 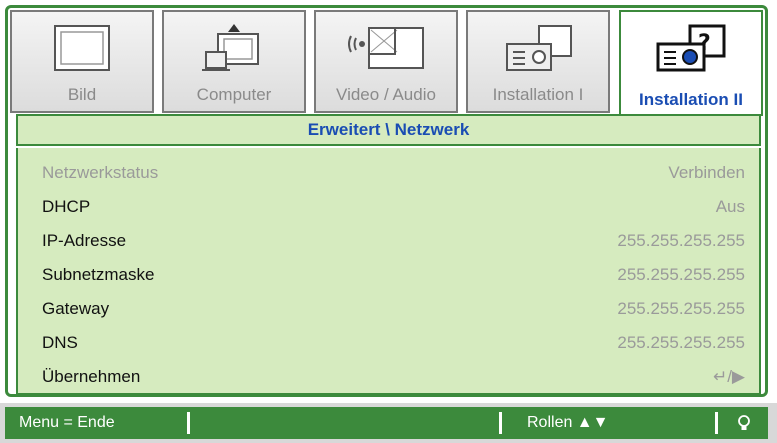 What do you see at coordinates (730, 206) in the screenshot?
I see `setting-value: Aus` at bounding box center [730, 206].